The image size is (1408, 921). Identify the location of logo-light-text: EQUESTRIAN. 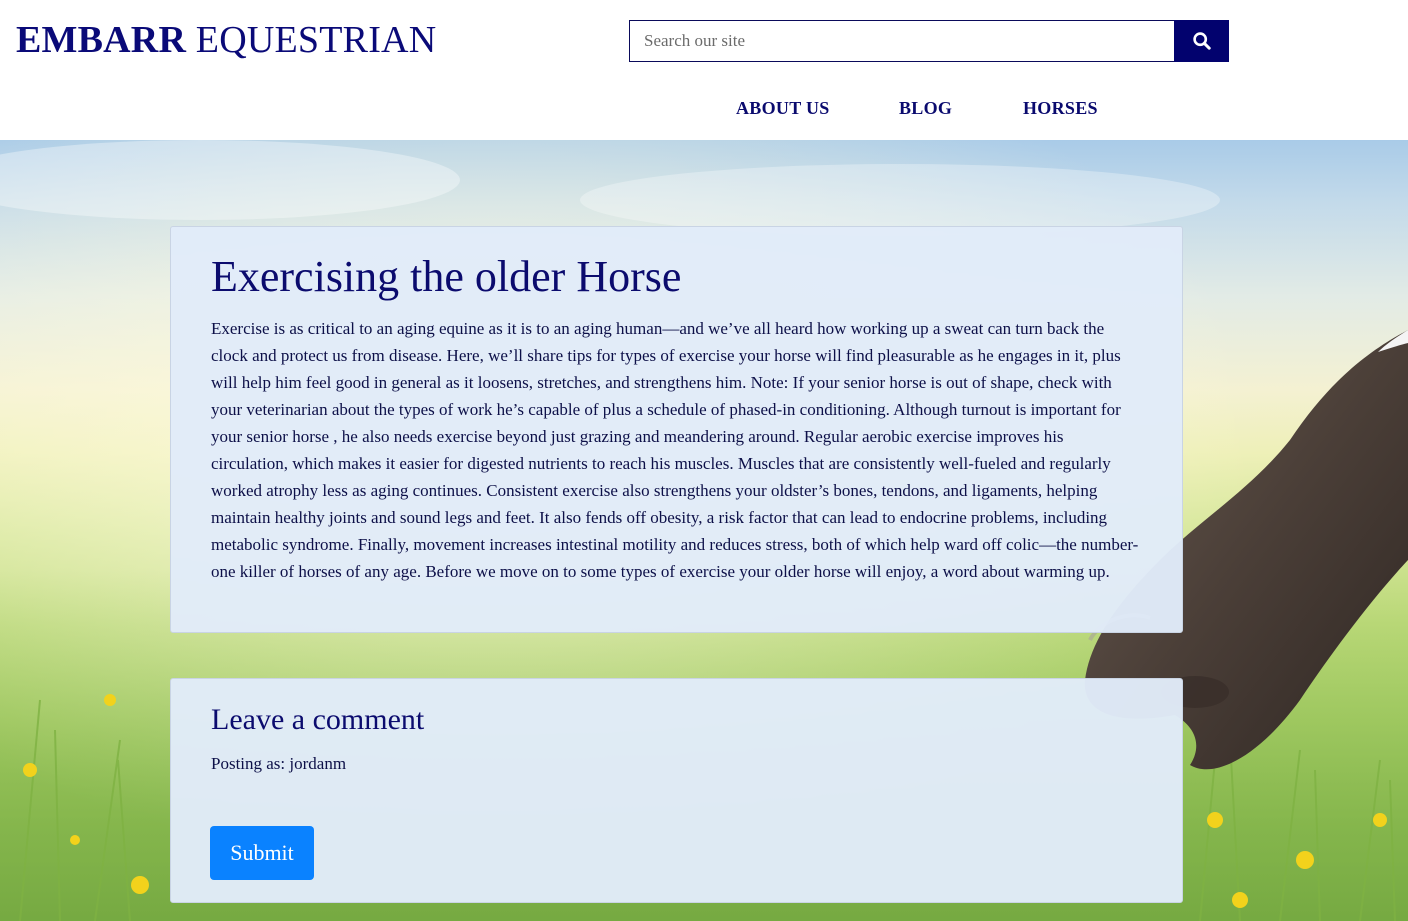
(311, 40).